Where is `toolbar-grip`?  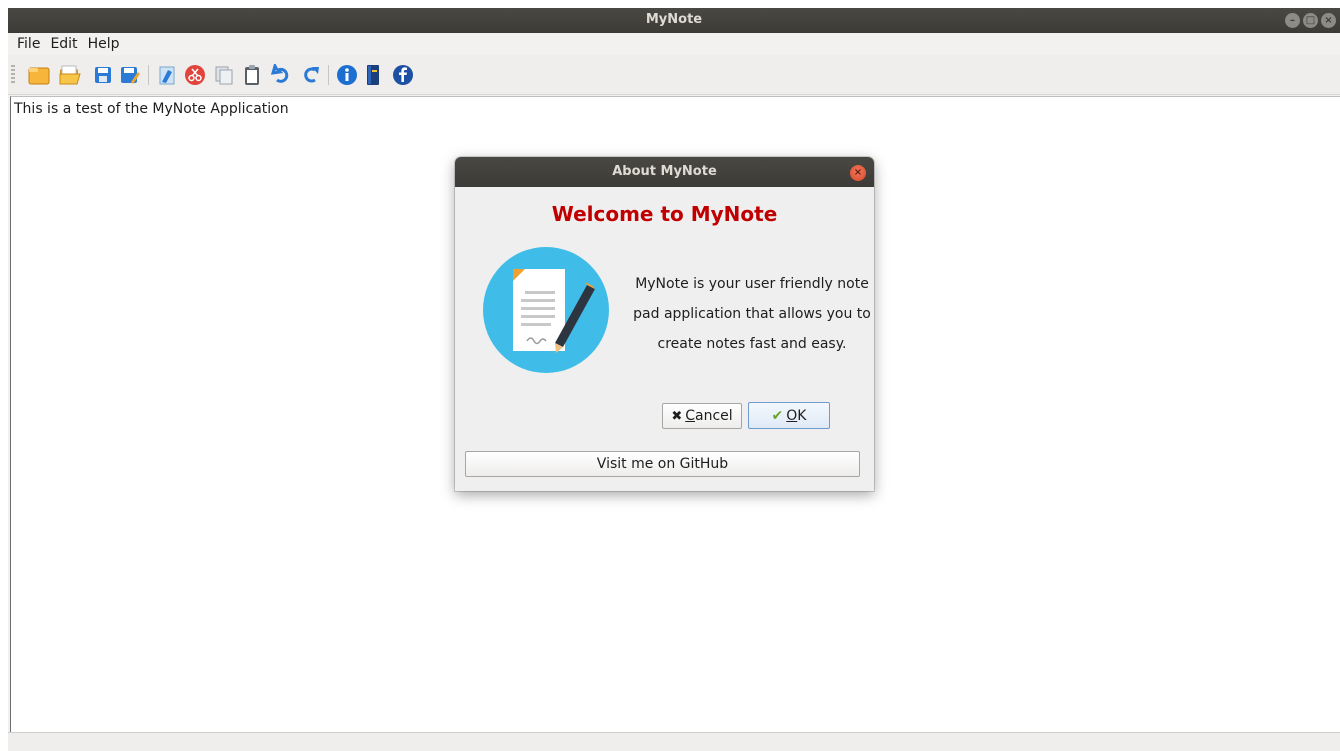
toolbar-grip is located at coordinates (13, 75).